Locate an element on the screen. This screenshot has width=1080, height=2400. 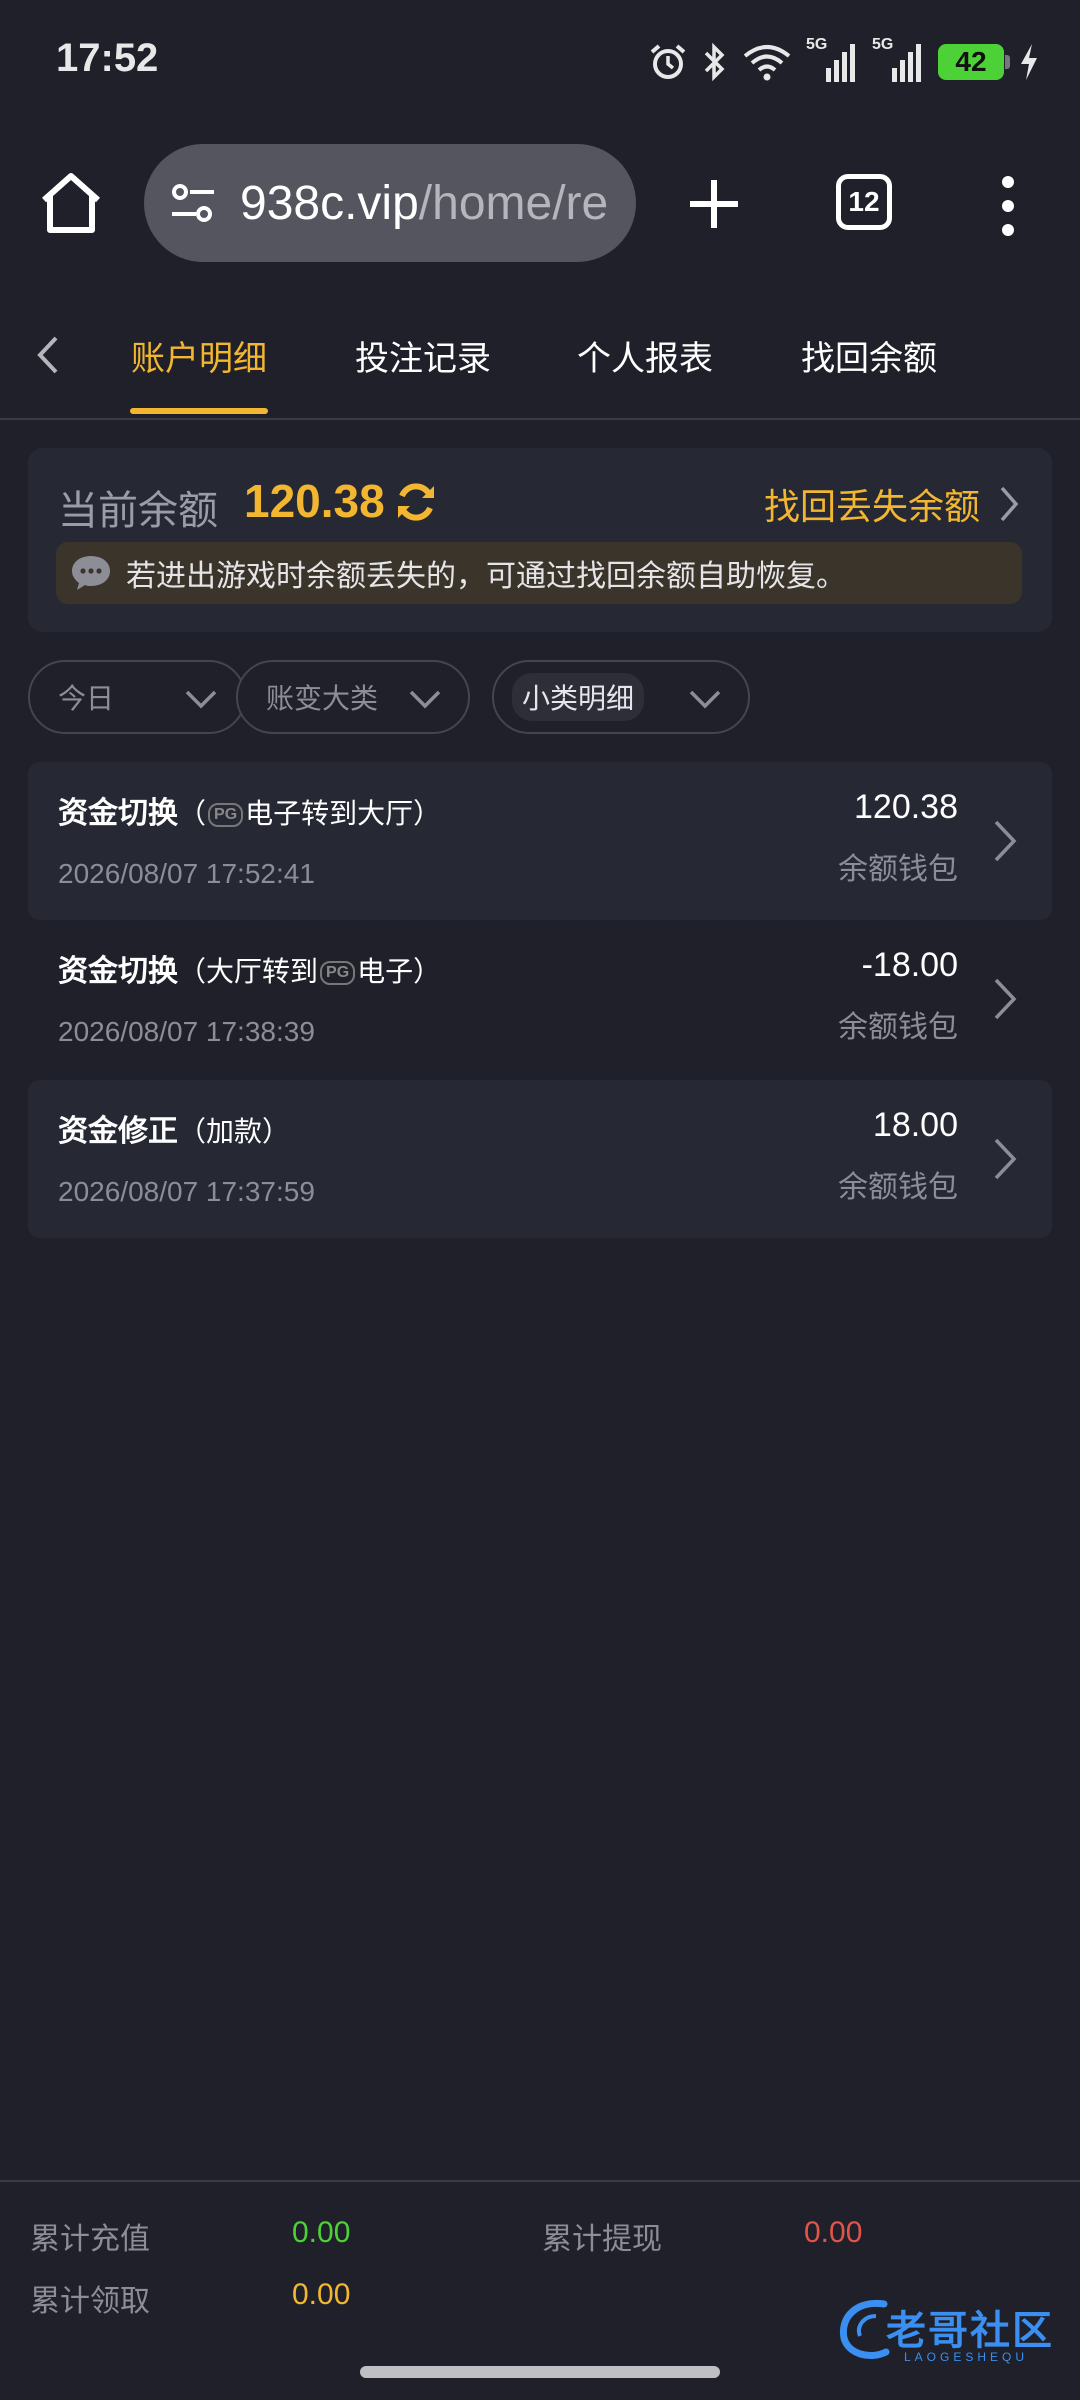
tab-switcher-button: 12 is located at coordinates (864, 202).